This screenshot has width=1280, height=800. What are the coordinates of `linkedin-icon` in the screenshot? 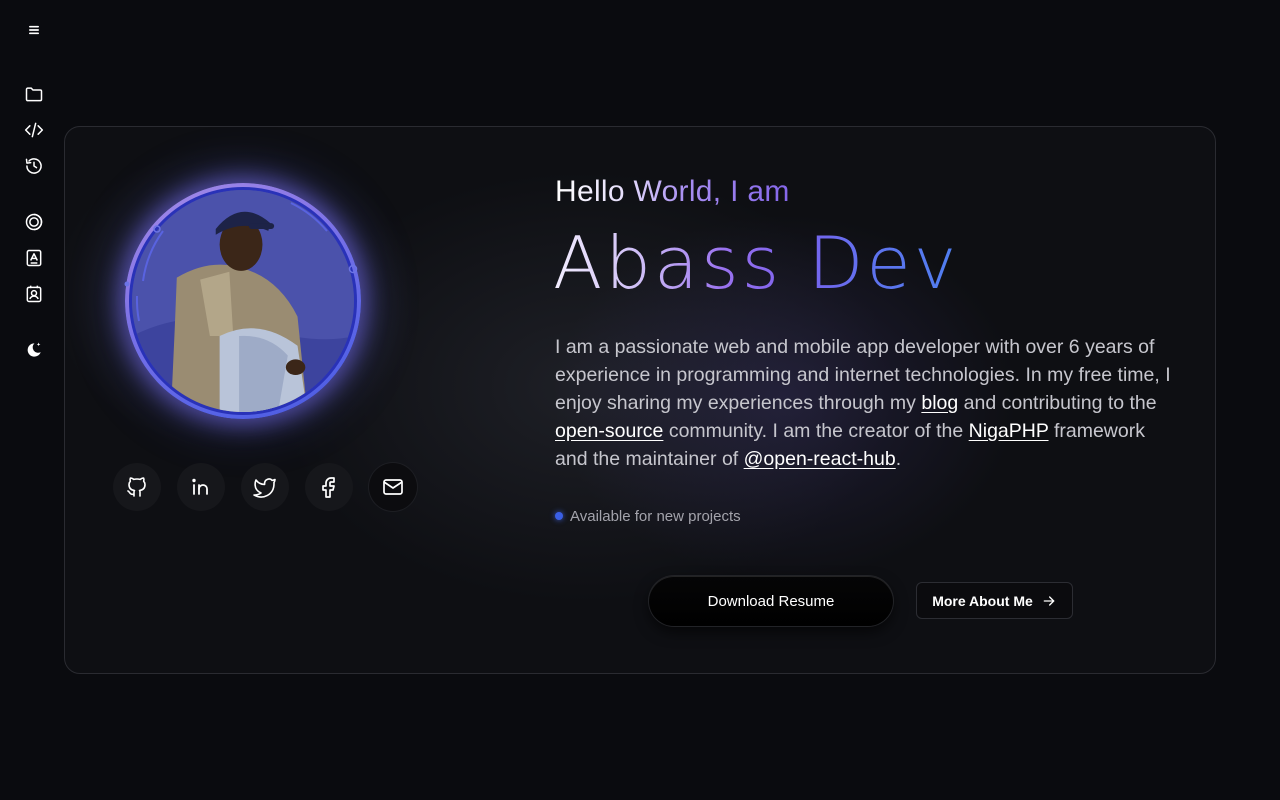 It's located at (200, 486).